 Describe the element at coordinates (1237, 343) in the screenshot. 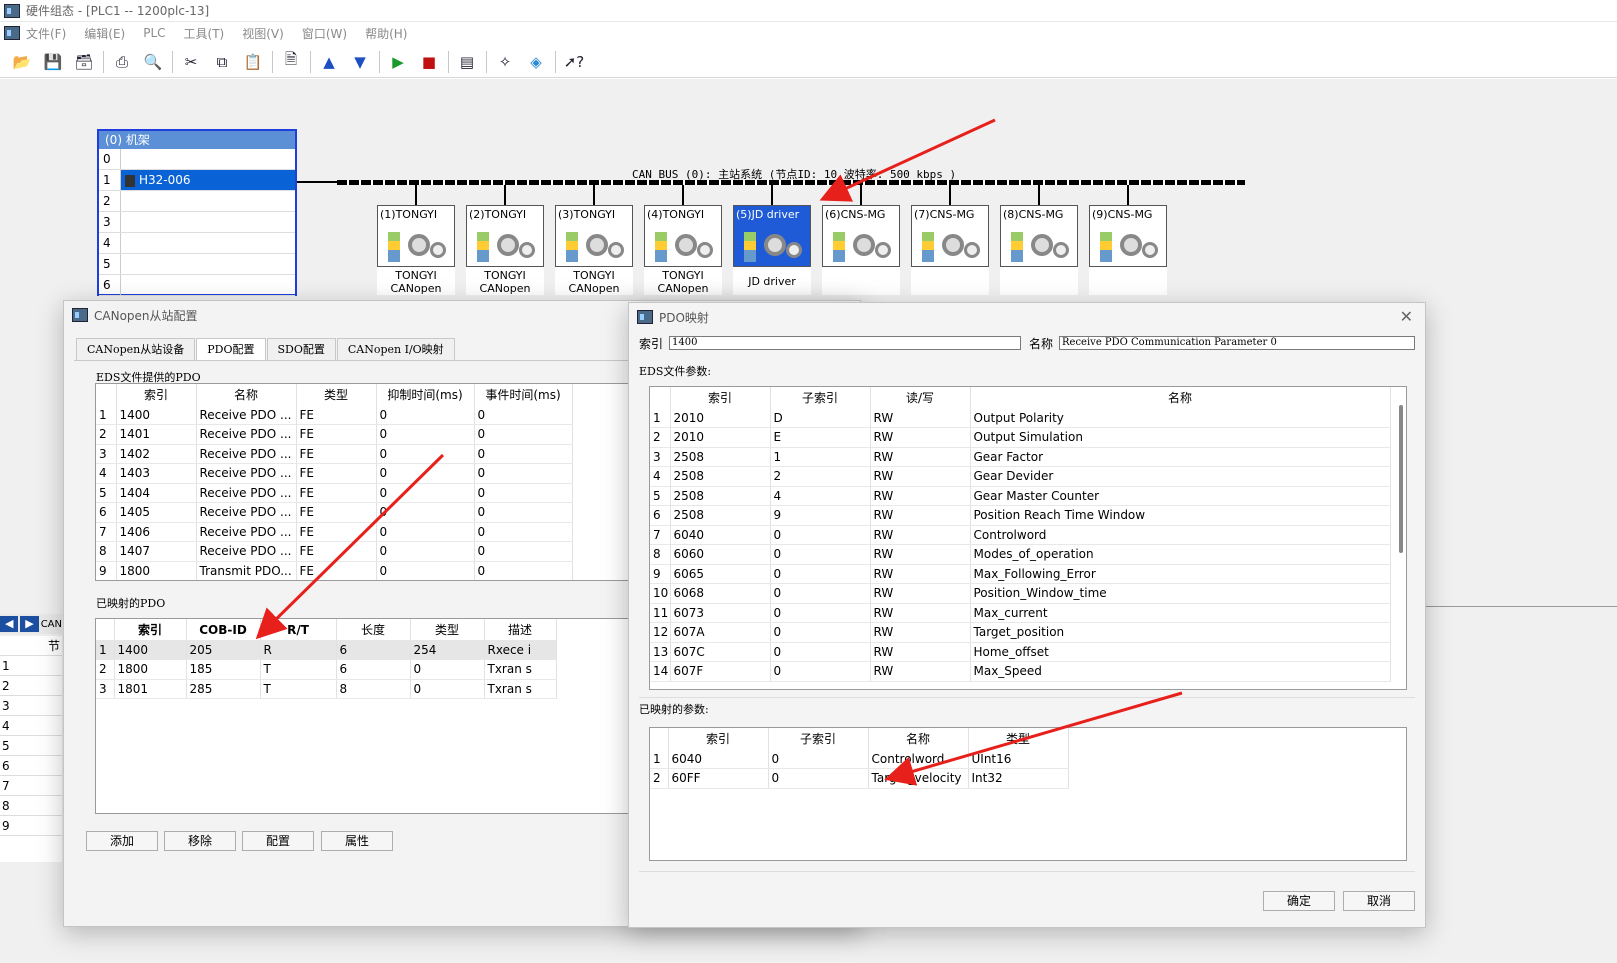

I see `name-field: Receive PDO Communication Parameter 0` at that location.